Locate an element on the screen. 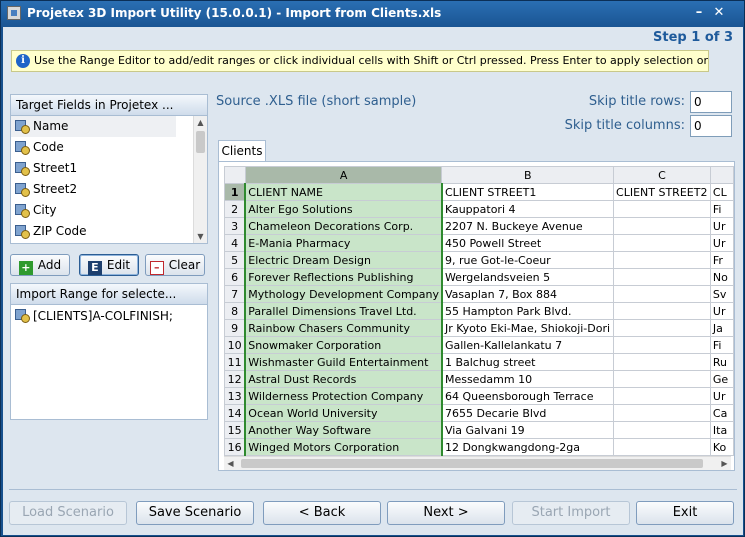  field-item-street1: Street1 is located at coordinates (93, 168).